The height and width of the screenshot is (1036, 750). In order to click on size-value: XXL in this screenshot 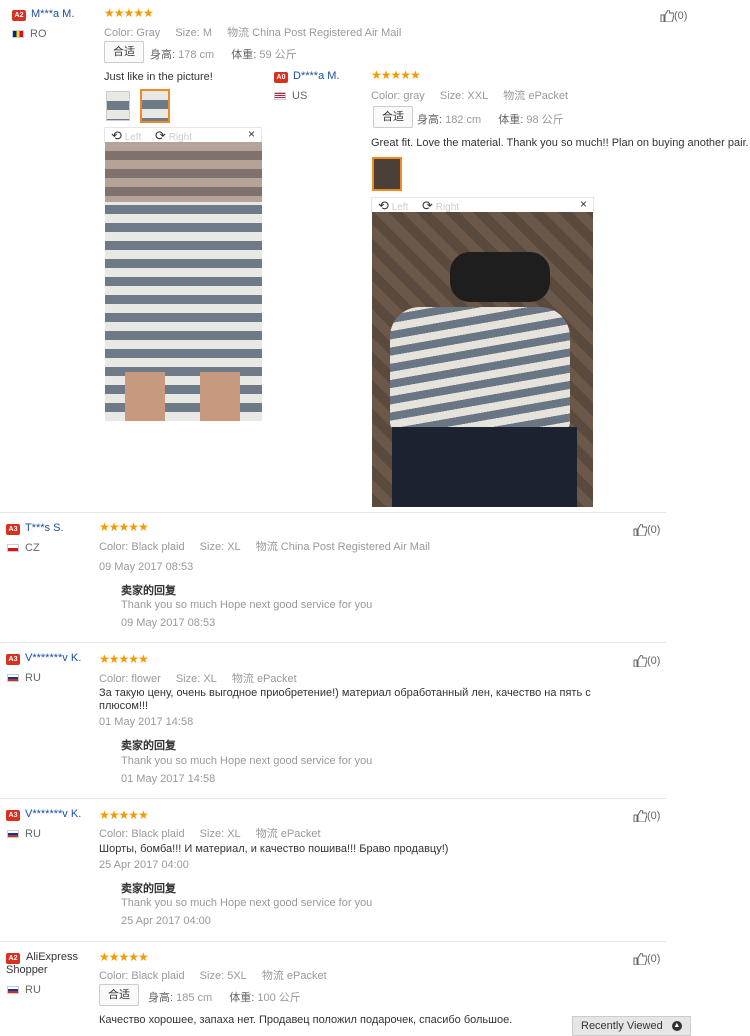, I will do `click(478, 96)`.